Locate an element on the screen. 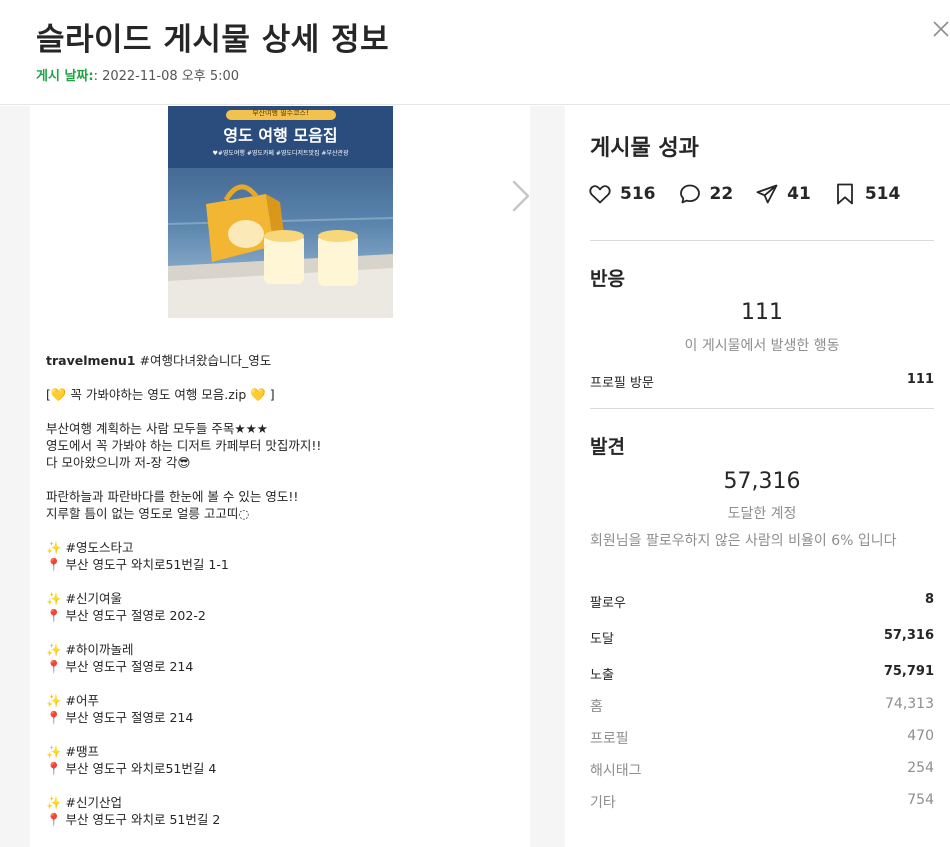 The image size is (950, 847). caption-place-address: 📍 부산 영도구 와치로51번길 4 is located at coordinates (131, 768).